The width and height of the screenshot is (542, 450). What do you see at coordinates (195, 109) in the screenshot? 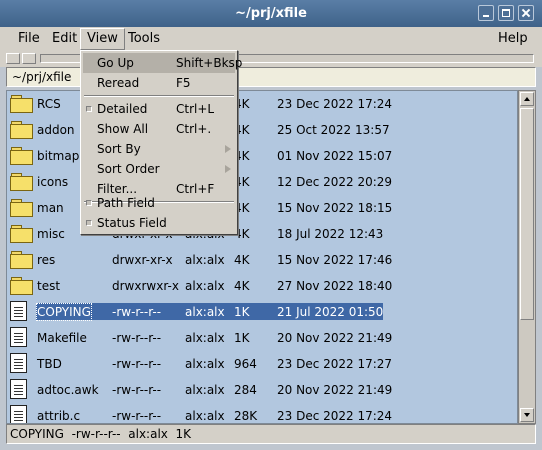
I see `menu-item-detailed-shortcut: Ctrl+L` at bounding box center [195, 109].